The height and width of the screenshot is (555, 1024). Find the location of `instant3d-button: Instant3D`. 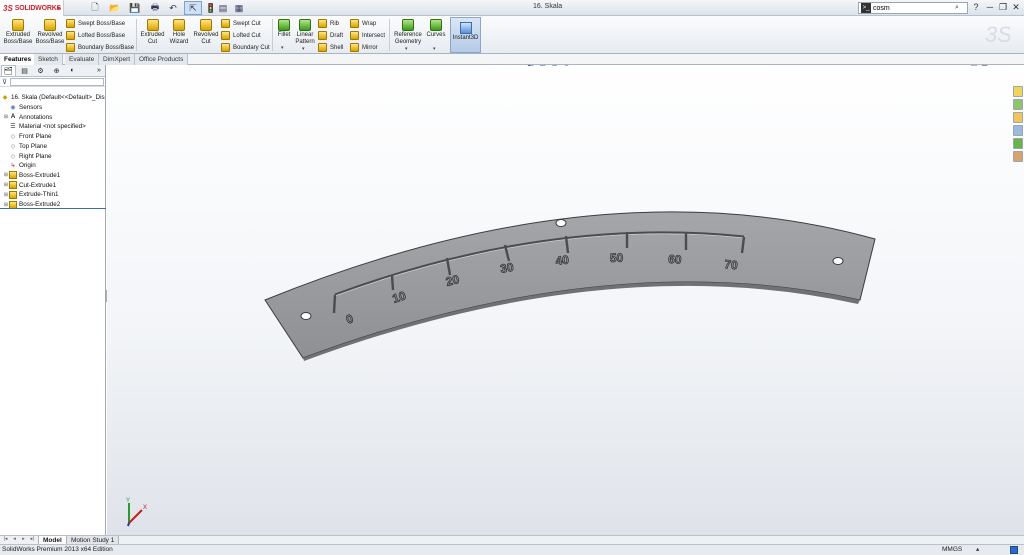

instant3d-button: Instant3D is located at coordinates (465, 35).